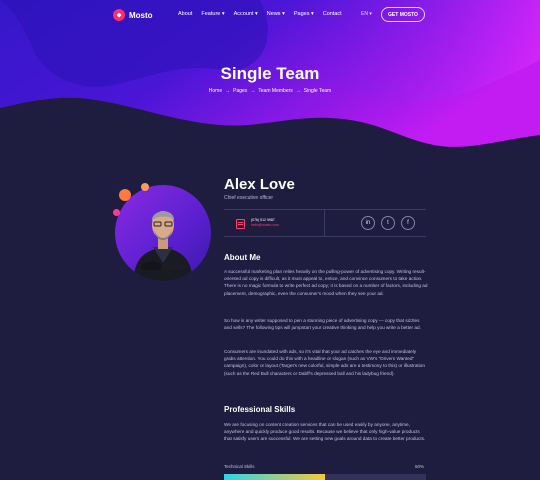 This screenshot has height=480, width=540. Describe the element at coordinates (408, 223) in the screenshot. I see `facebook-icon: f` at that location.